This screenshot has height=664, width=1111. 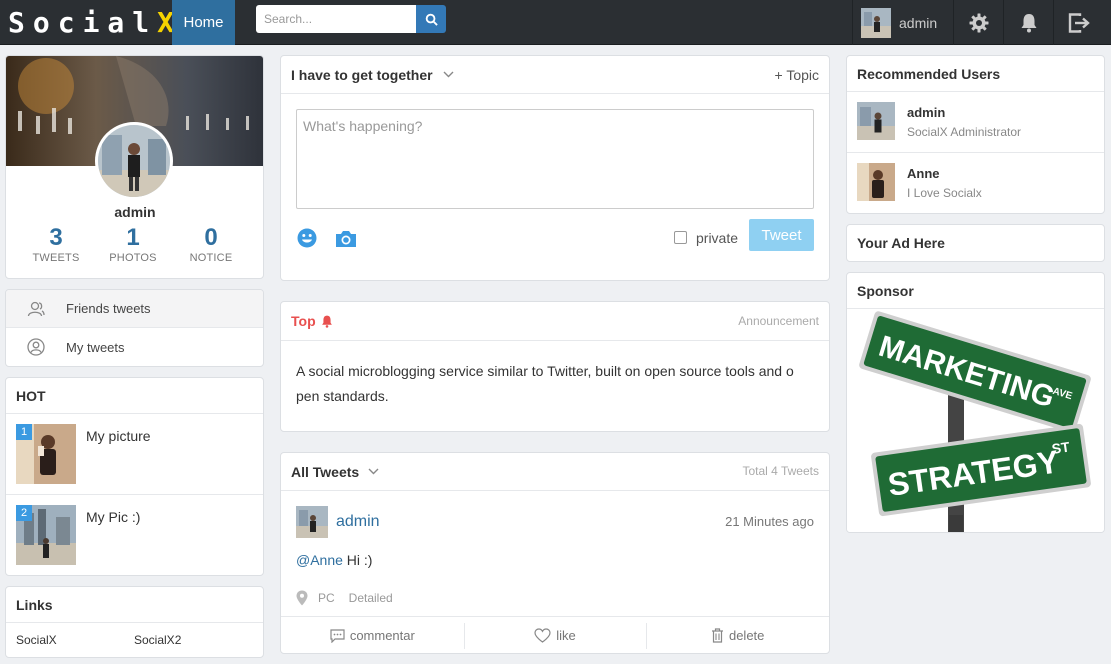 What do you see at coordinates (326, 598) in the screenshot?
I see `tweet-source: PC` at bounding box center [326, 598].